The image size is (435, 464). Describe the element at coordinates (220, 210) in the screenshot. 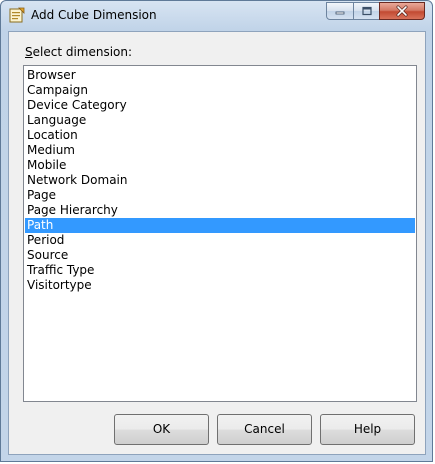

I see `dimension-list-item: Page Hierarchy` at that location.